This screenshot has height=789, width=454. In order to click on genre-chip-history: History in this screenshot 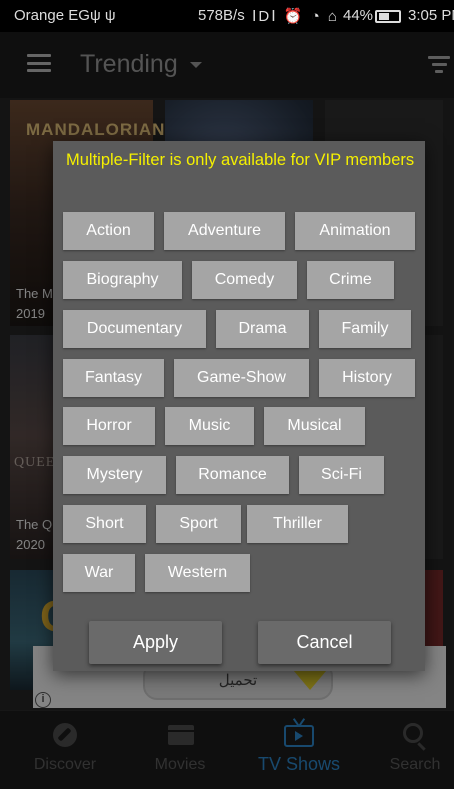, I will do `click(367, 378)`.